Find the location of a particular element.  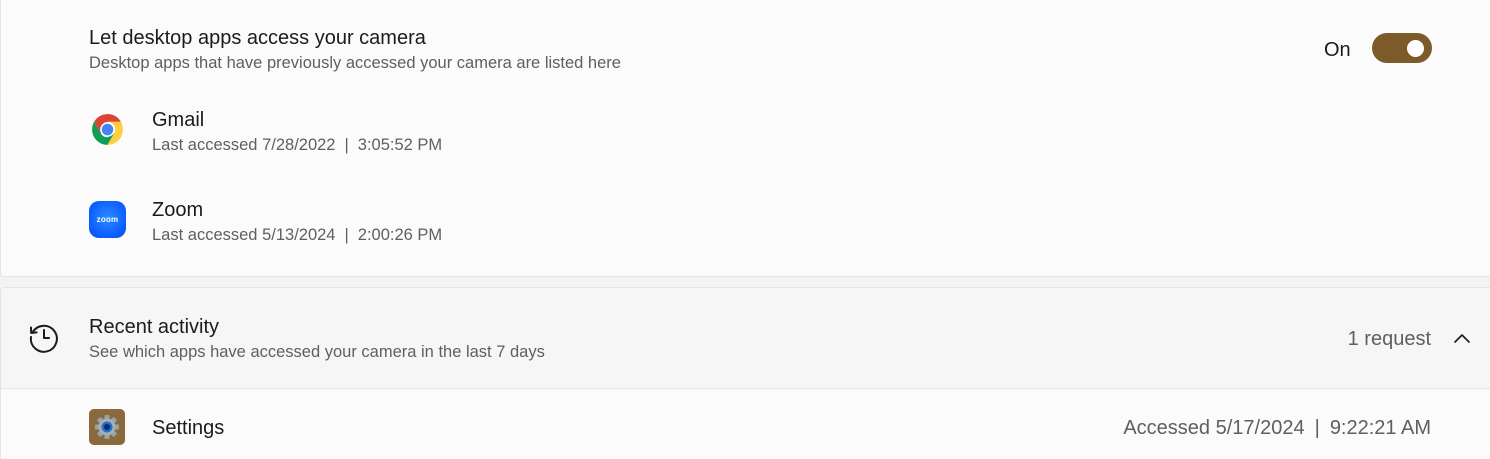

recent-activity-title: Recent activity is located at coordinates (154, 327).